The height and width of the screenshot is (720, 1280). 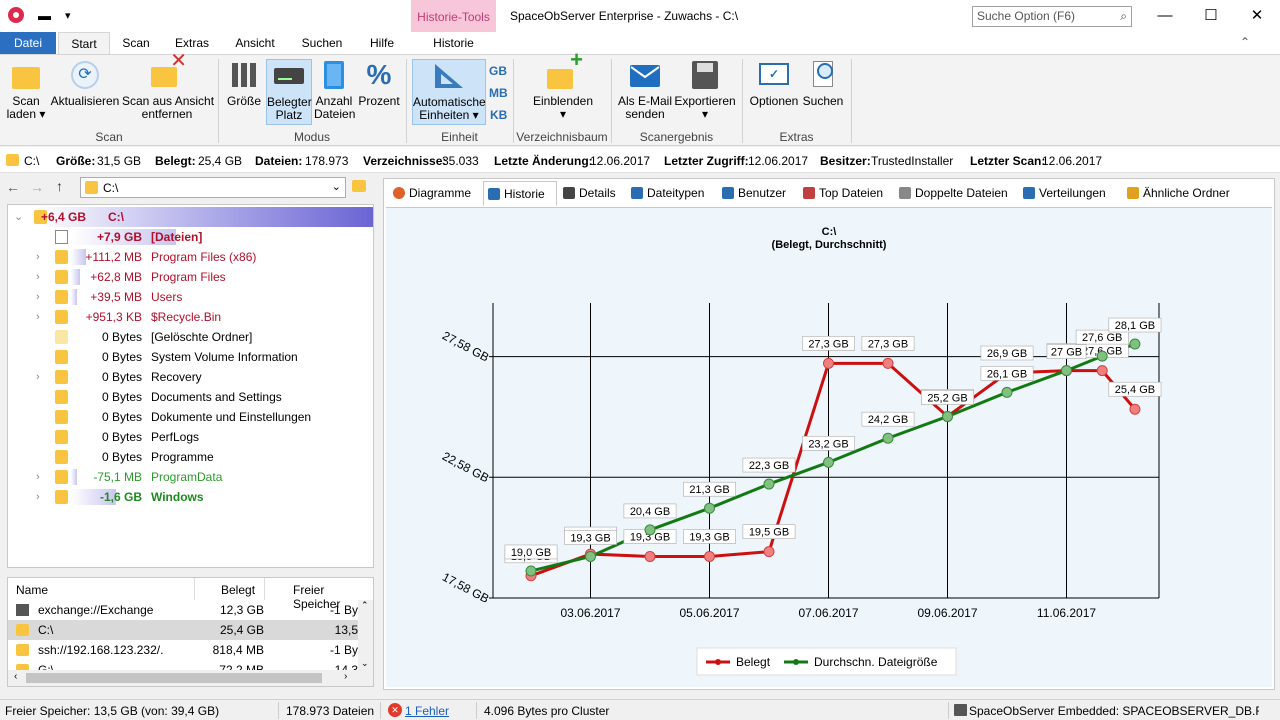 What do you see at coordinates (190, 297) in the screenshot?
I see `tree-row: › +39,5 MB Users` at bounding box center [190, 297].